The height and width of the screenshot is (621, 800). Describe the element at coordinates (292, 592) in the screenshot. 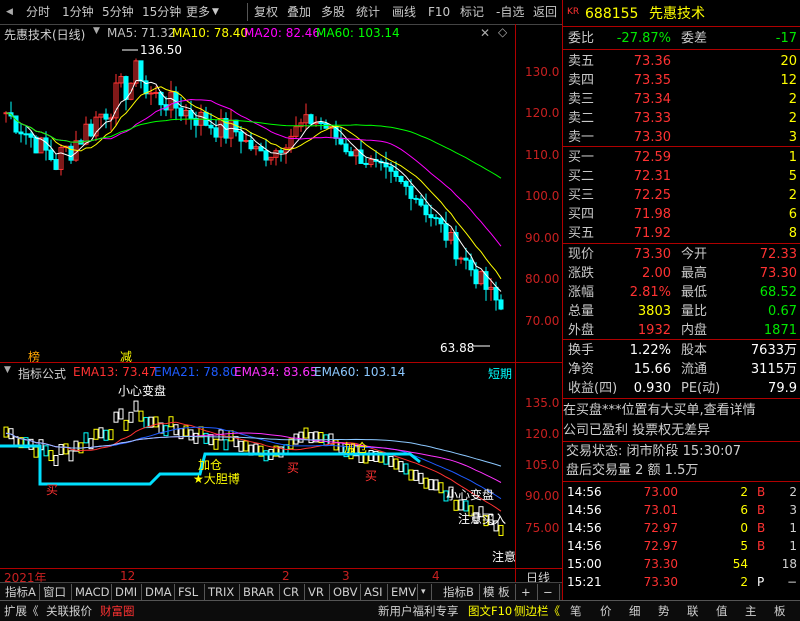

I see `tab-cr: CR` at that location.